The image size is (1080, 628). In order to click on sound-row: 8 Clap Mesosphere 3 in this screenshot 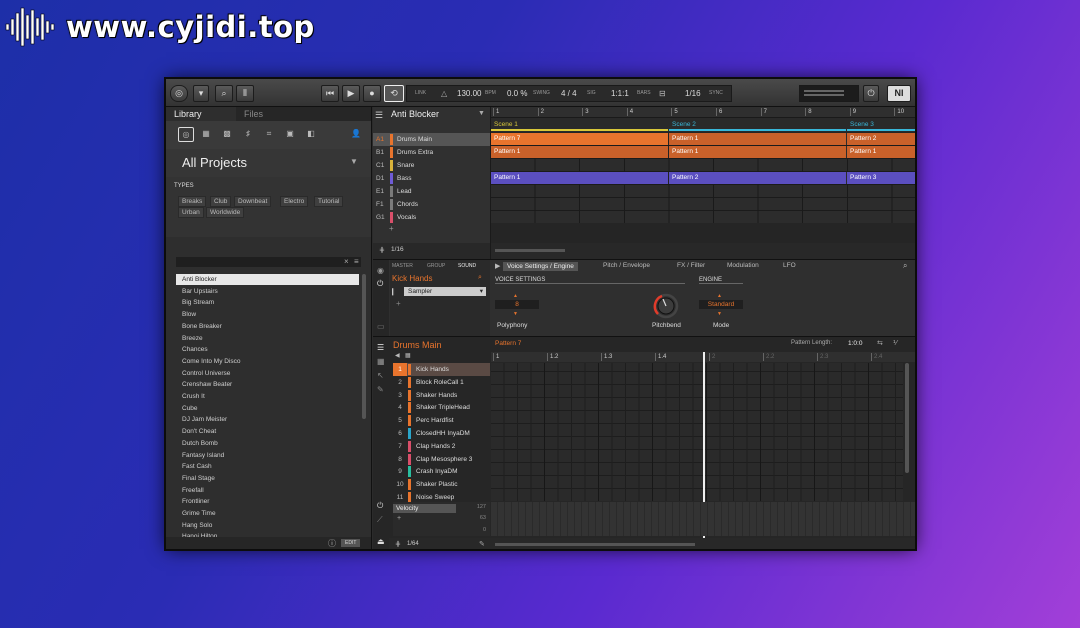, I will do `click(441, 459)`.